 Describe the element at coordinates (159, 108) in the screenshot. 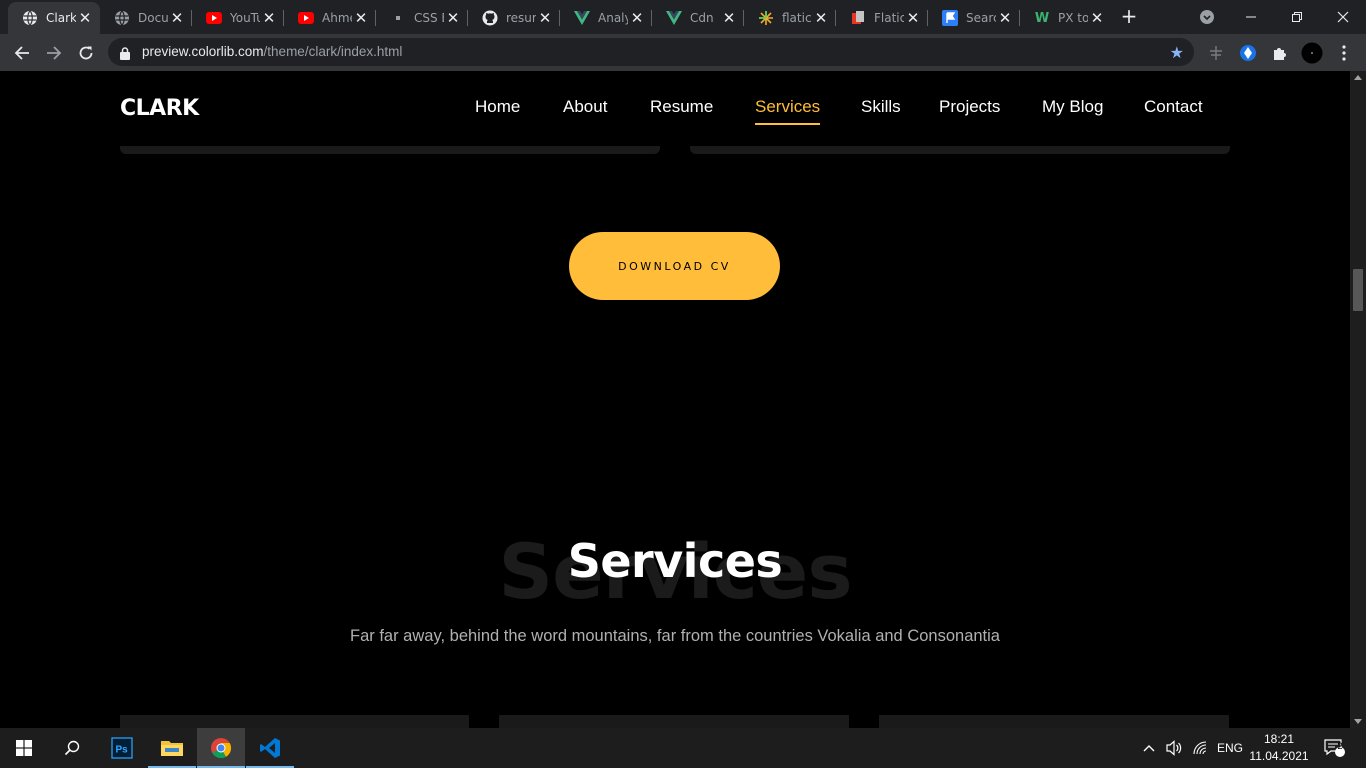

I see `site-logo: CLARK` at that location.